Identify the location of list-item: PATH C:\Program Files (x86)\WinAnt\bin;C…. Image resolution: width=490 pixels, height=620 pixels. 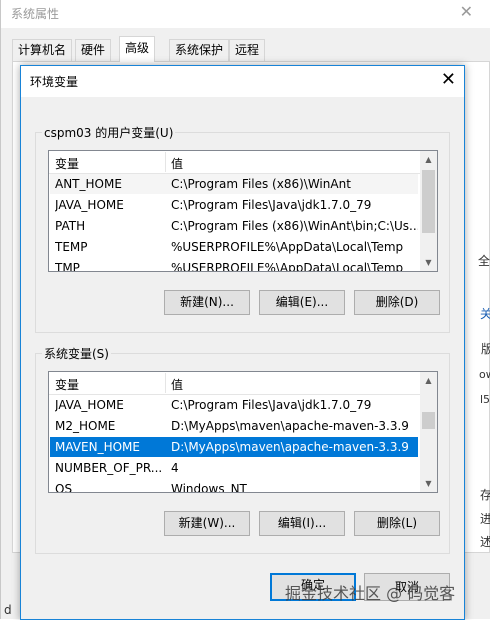
(234, 226).